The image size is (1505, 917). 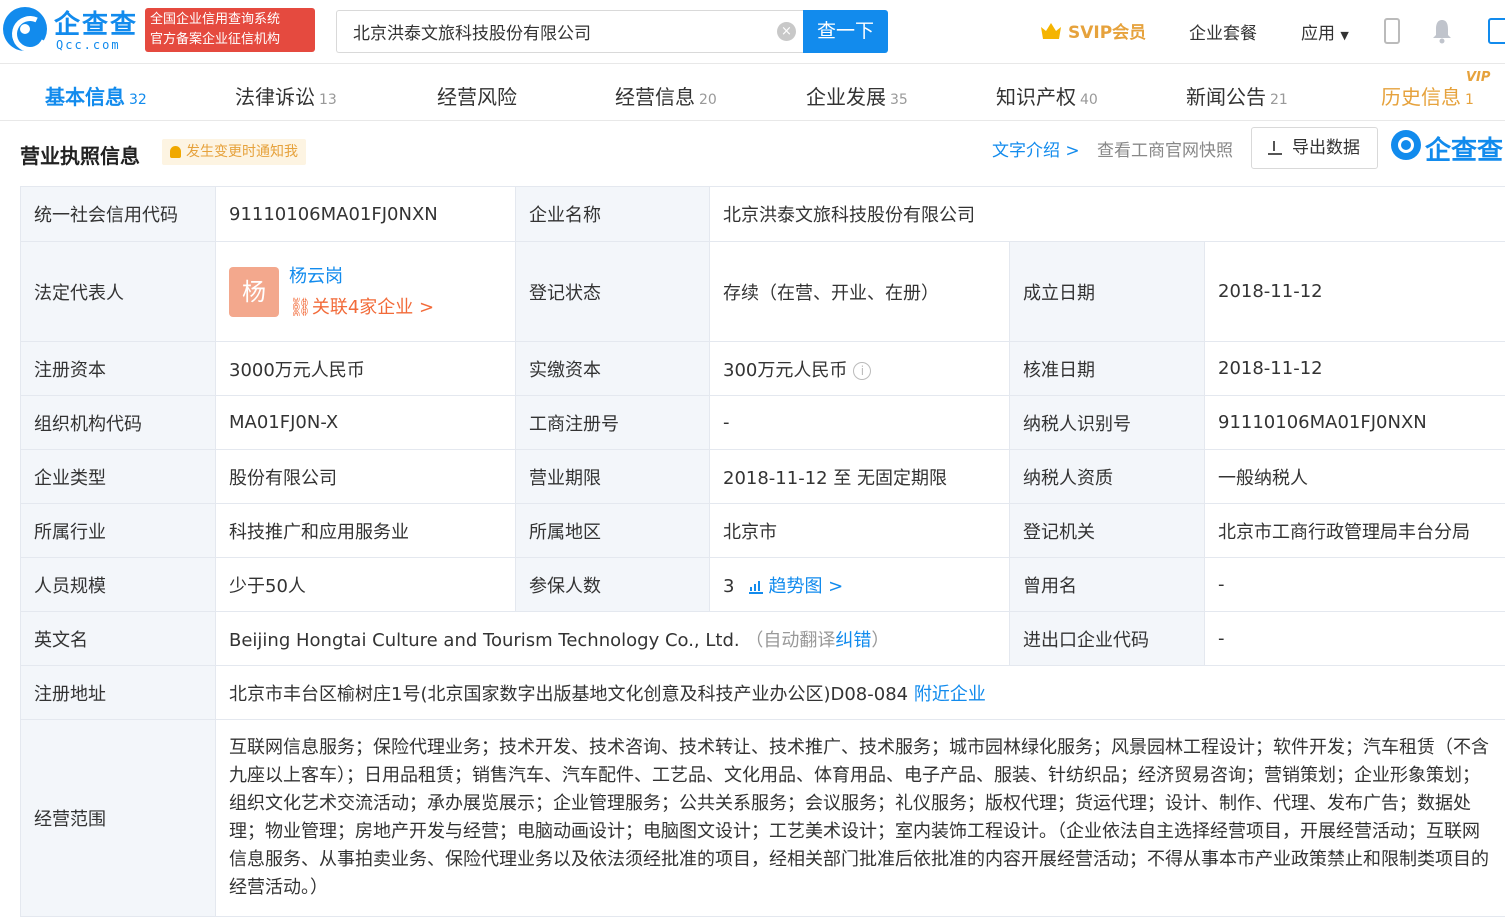 I want to click on tab-count: 13, so click(x=328, y=100).